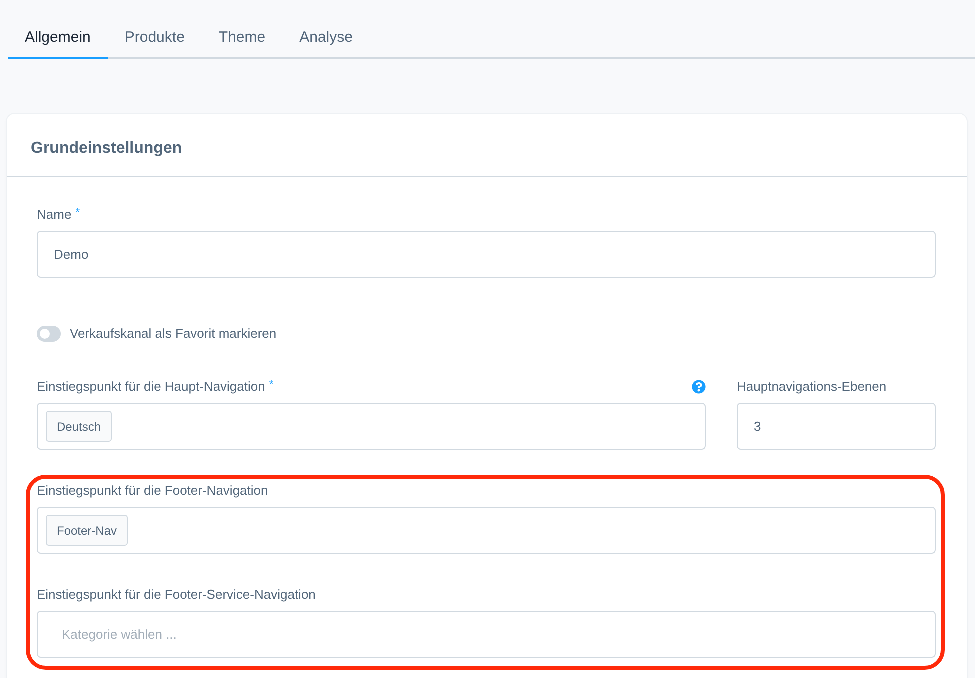 The width and height of the screenshot is (975, 678). What do you see at coordinates (176, 595) in the screenshot?
I see `field-label: Einstiegspunkt für die Footer-Service-Navigation` at bounding box center [176, 595].